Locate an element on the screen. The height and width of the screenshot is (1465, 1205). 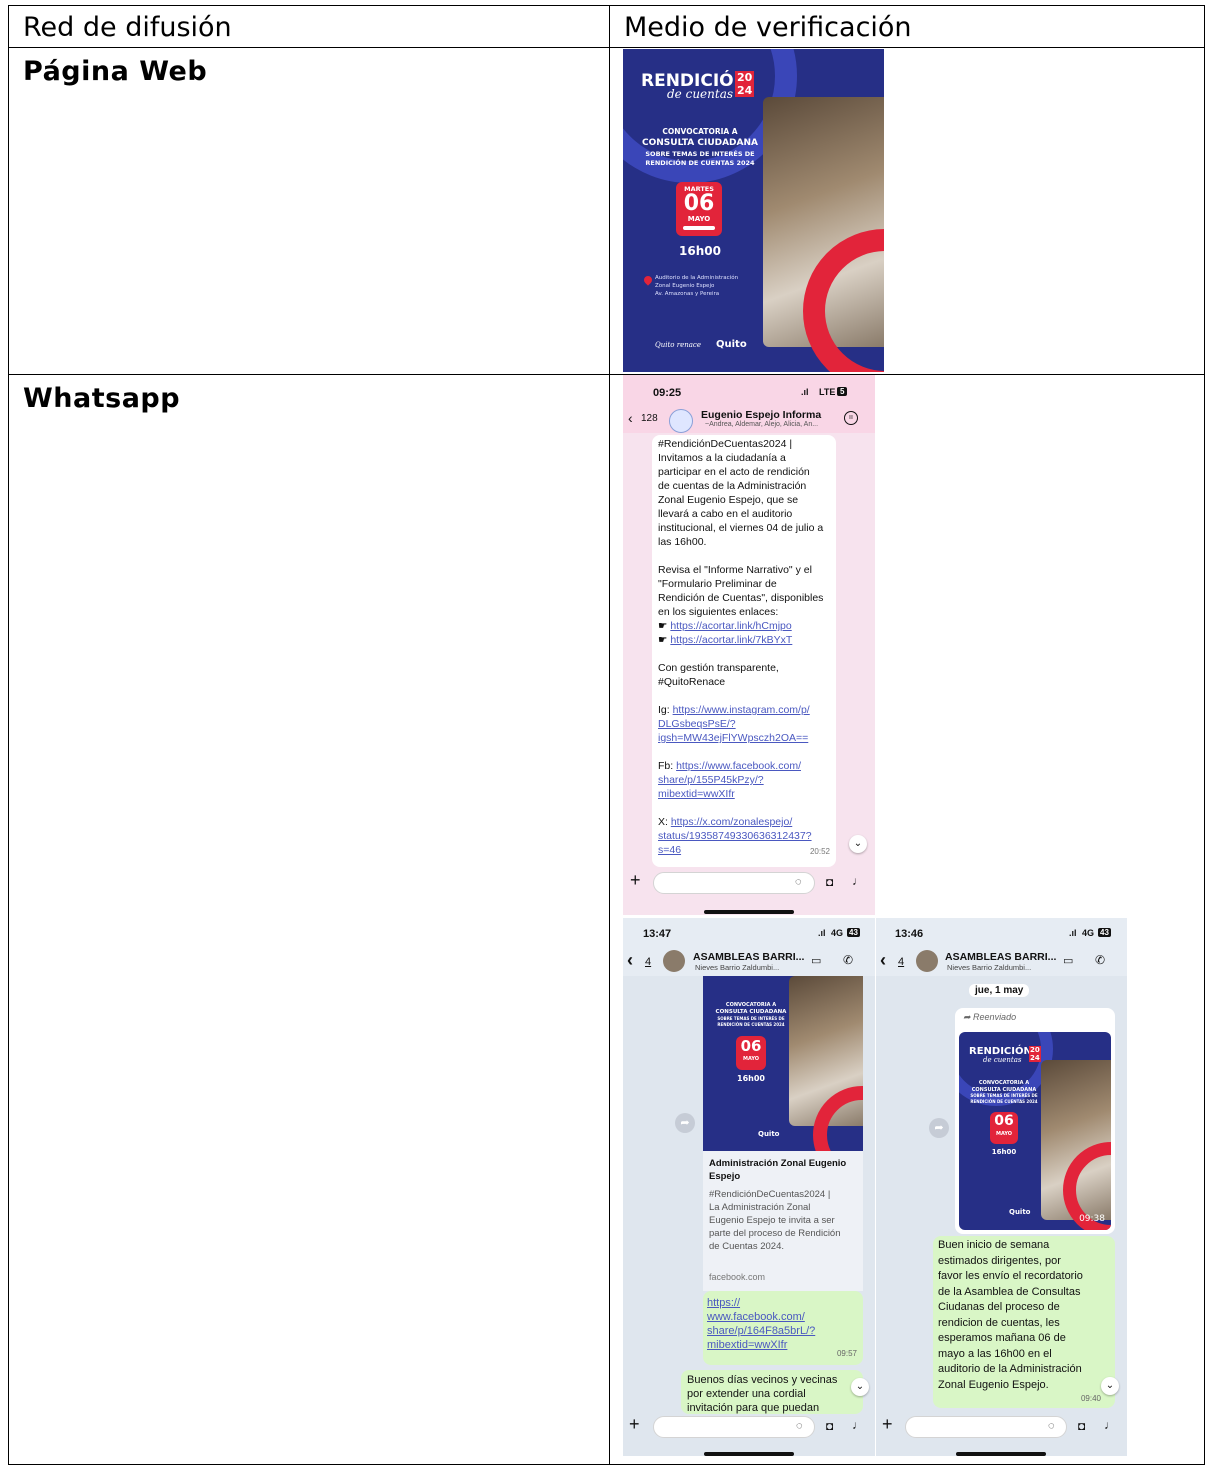
poster-year-top: 20 is located at coordinates (1035, 1050).